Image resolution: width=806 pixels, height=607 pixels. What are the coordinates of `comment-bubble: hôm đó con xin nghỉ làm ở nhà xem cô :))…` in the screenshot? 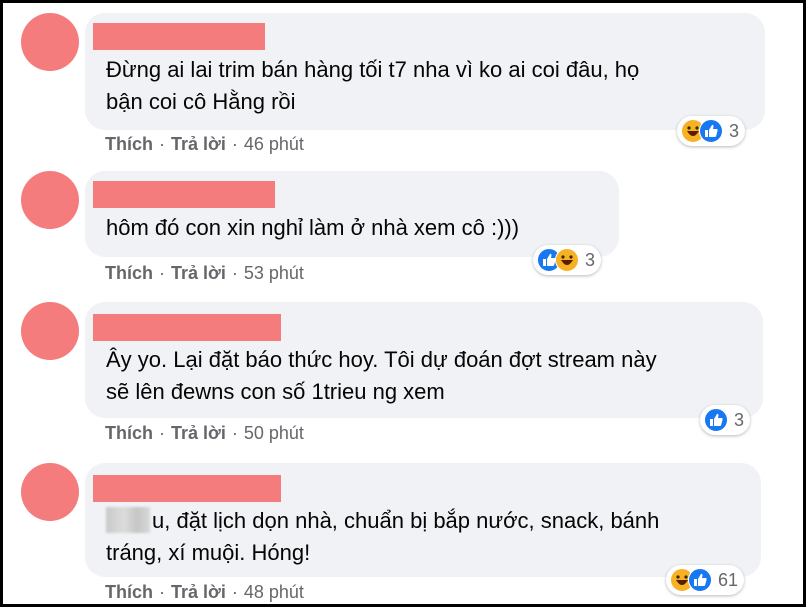 It's located at (352, 214).